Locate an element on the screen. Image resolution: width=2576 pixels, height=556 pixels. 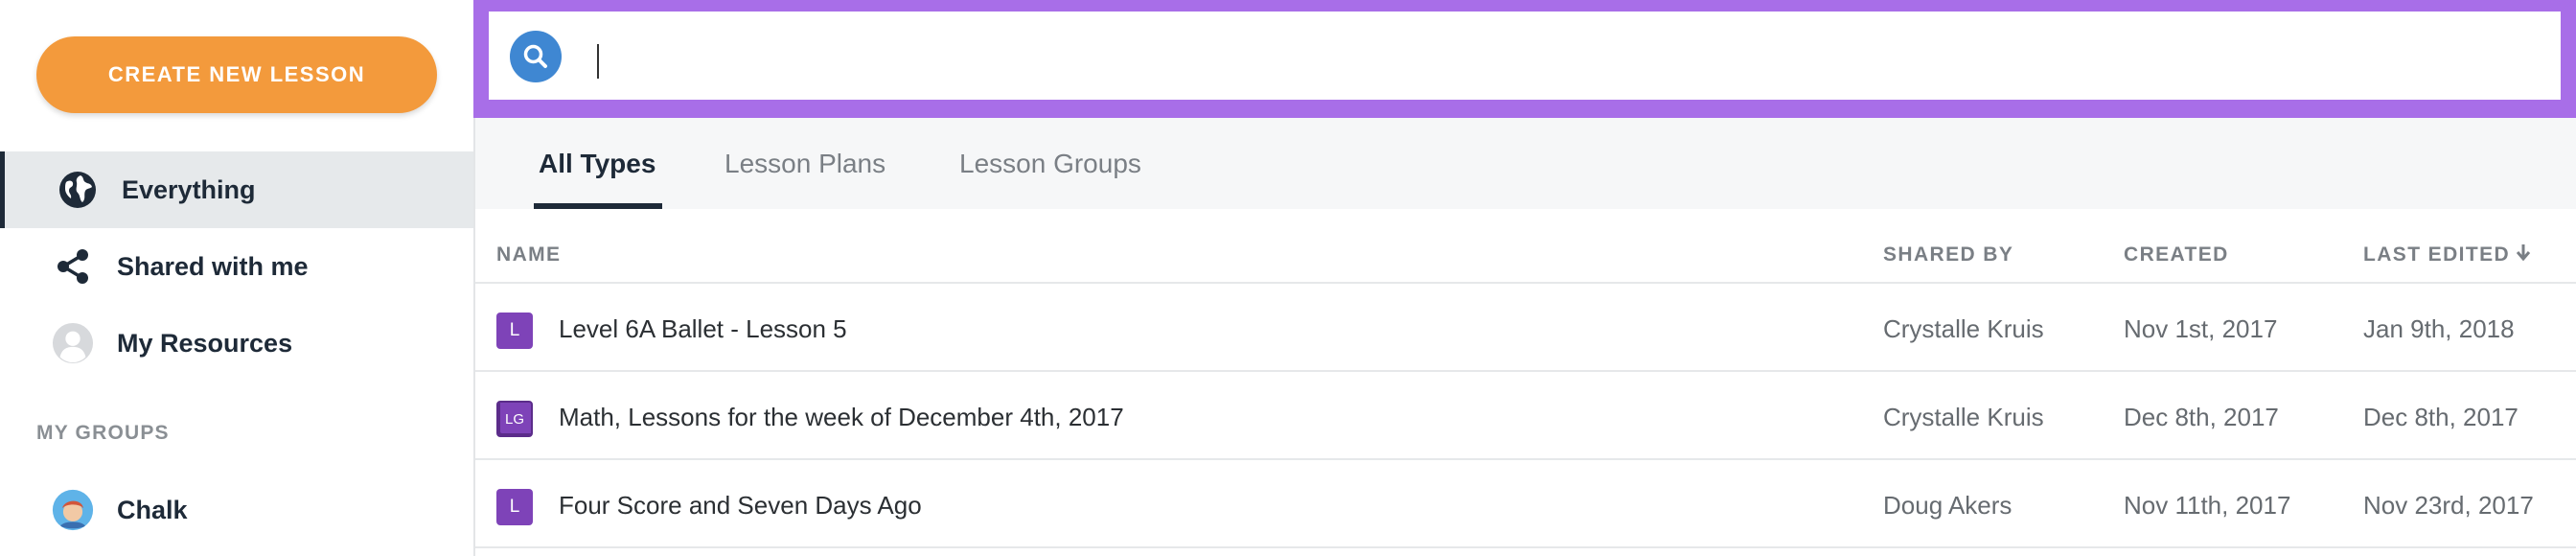
column-header-last-edited: LAST EDITED is located at coordinates (2447, 254).